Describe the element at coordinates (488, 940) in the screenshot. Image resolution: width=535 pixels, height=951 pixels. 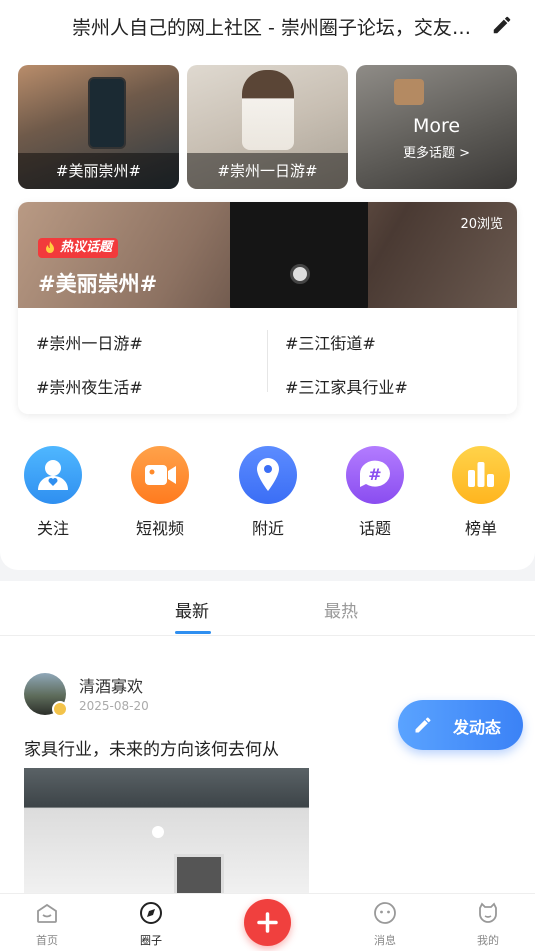
I see `nav-label: 我的` at that location.